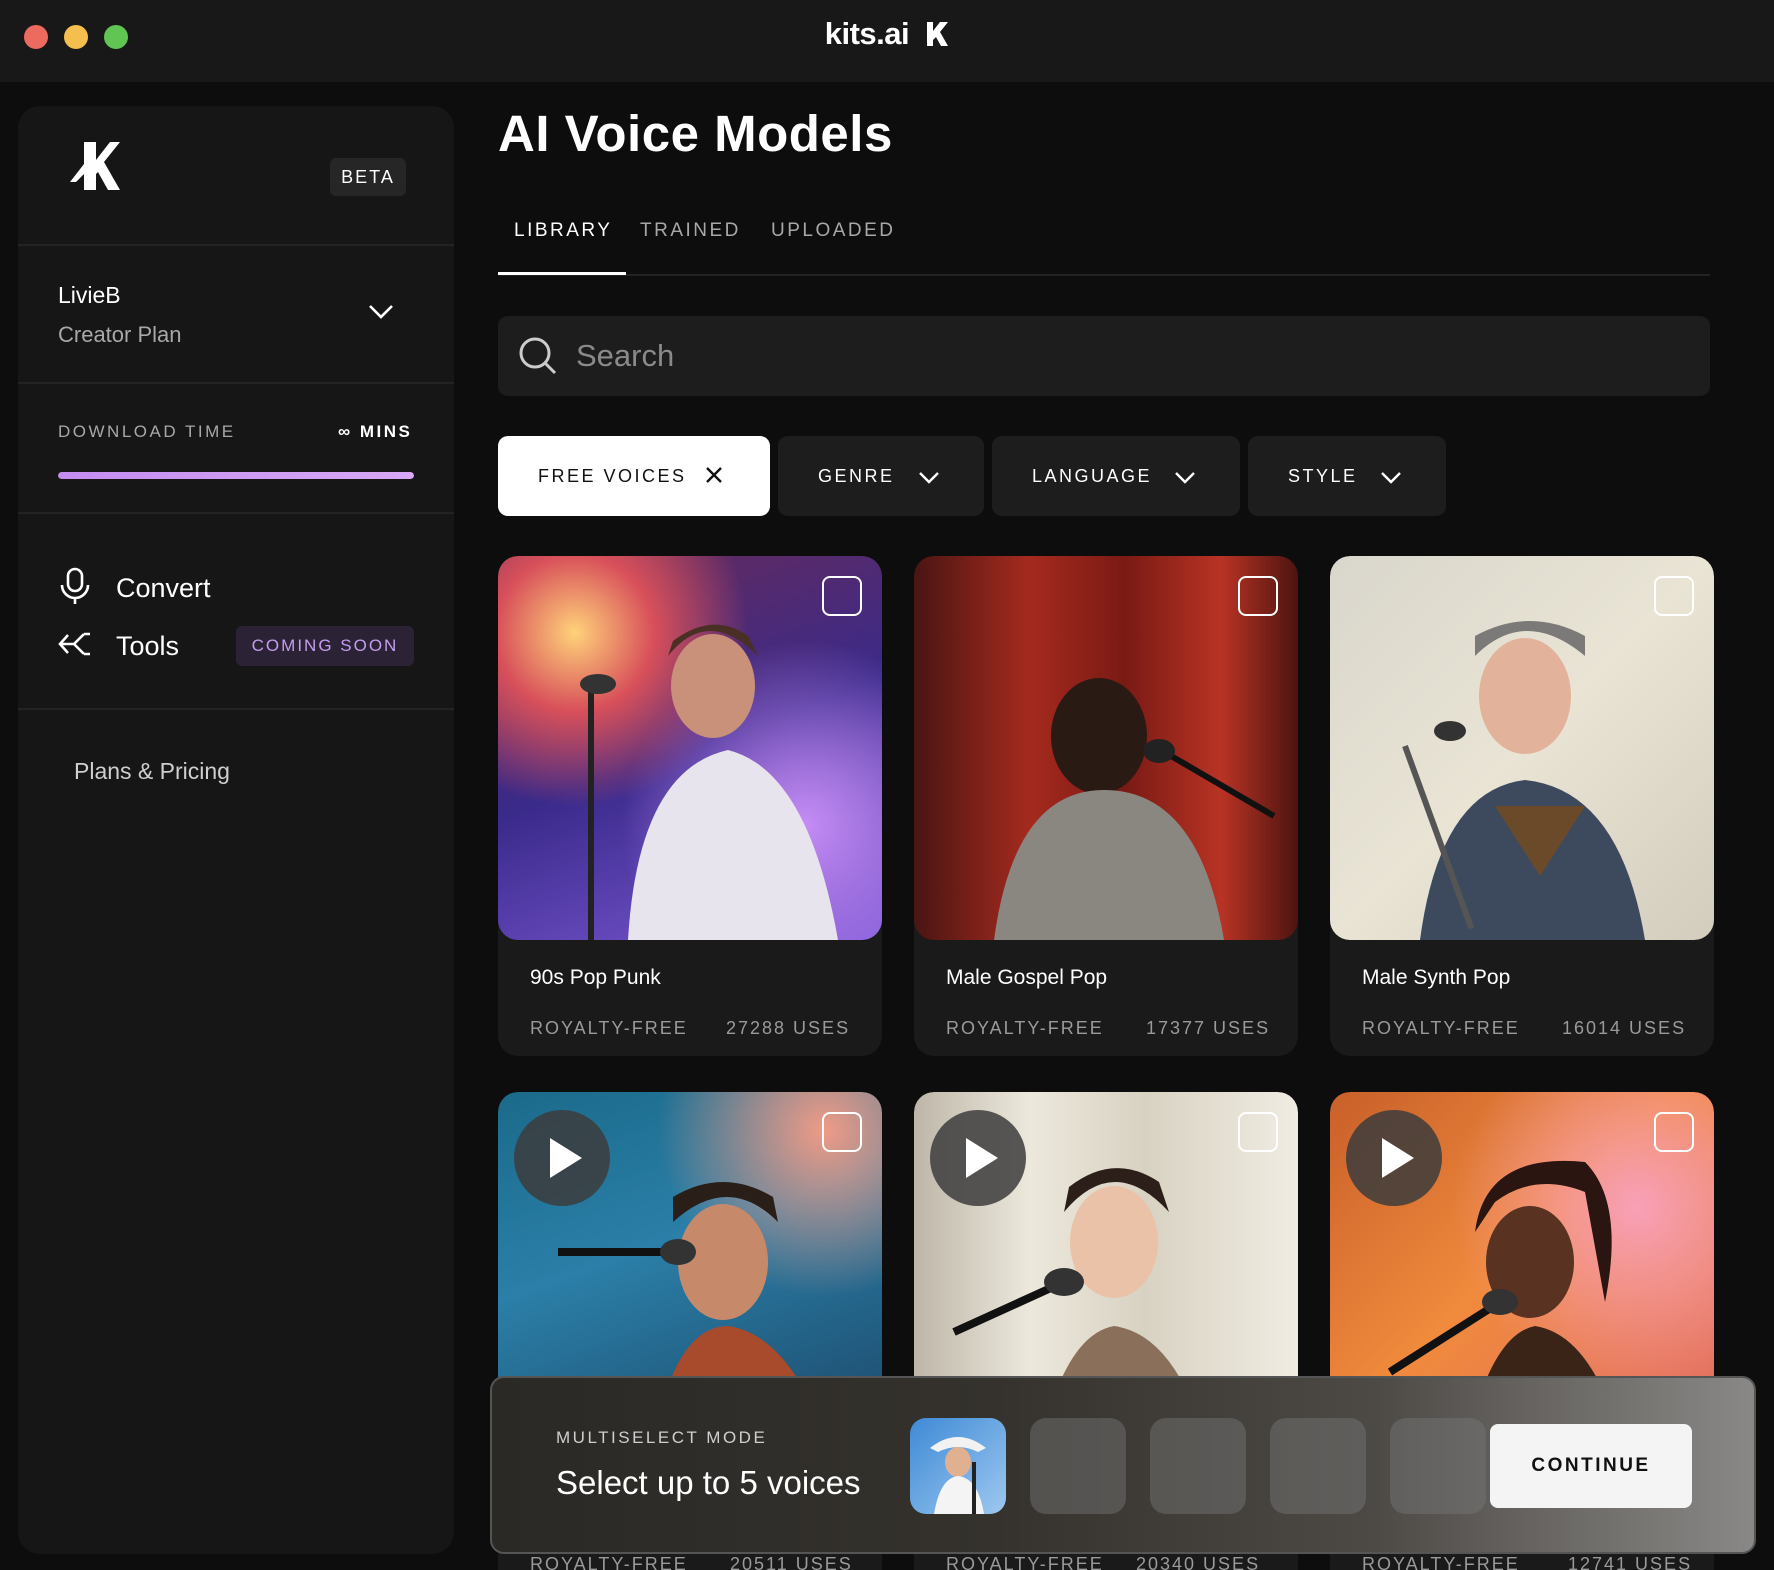  I want to click on filter-label: LANGUAGE, so click(1092, 475).